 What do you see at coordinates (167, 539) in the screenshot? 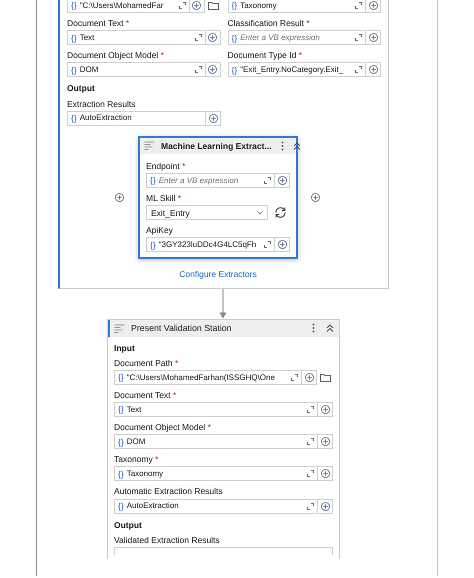
I see `field-label: Validated Extraction Results` at bounding box center [167, 539].